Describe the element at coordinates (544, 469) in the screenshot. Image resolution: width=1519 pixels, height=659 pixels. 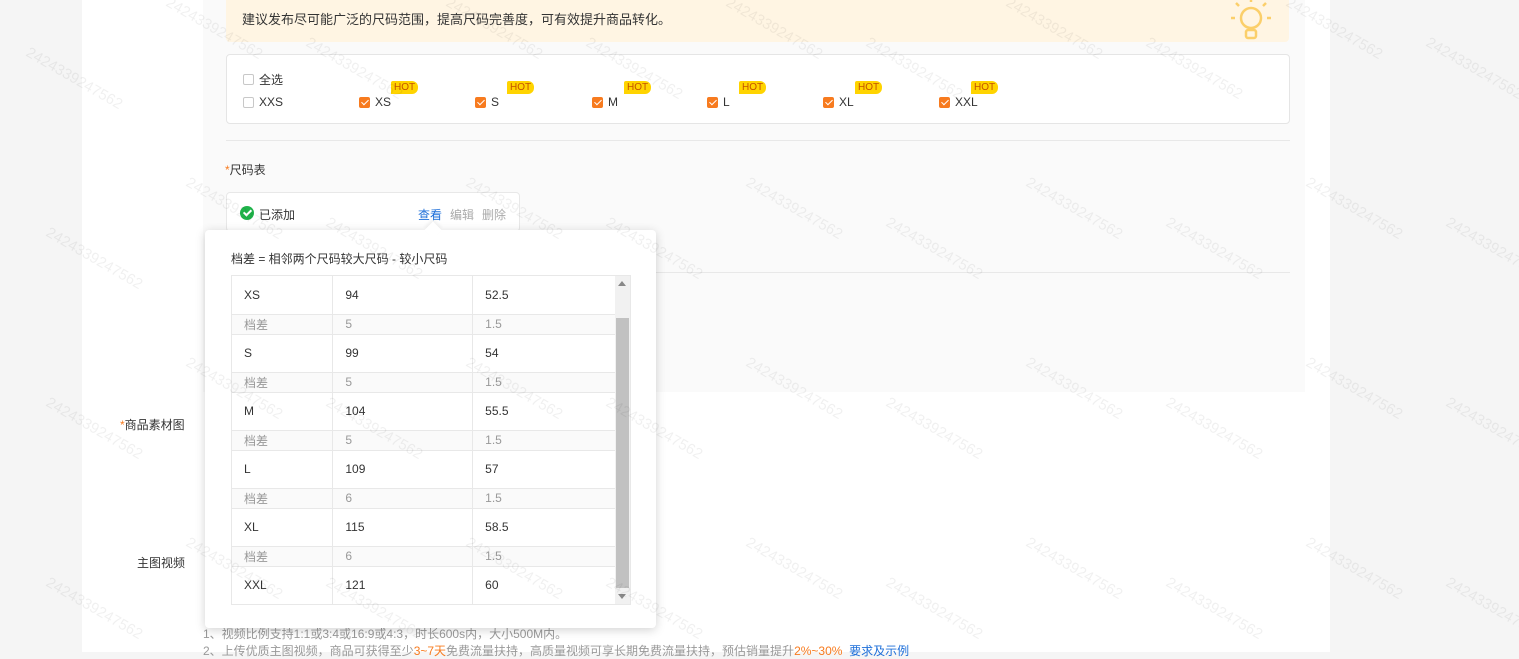
I see `table-cell: 57` at that location.